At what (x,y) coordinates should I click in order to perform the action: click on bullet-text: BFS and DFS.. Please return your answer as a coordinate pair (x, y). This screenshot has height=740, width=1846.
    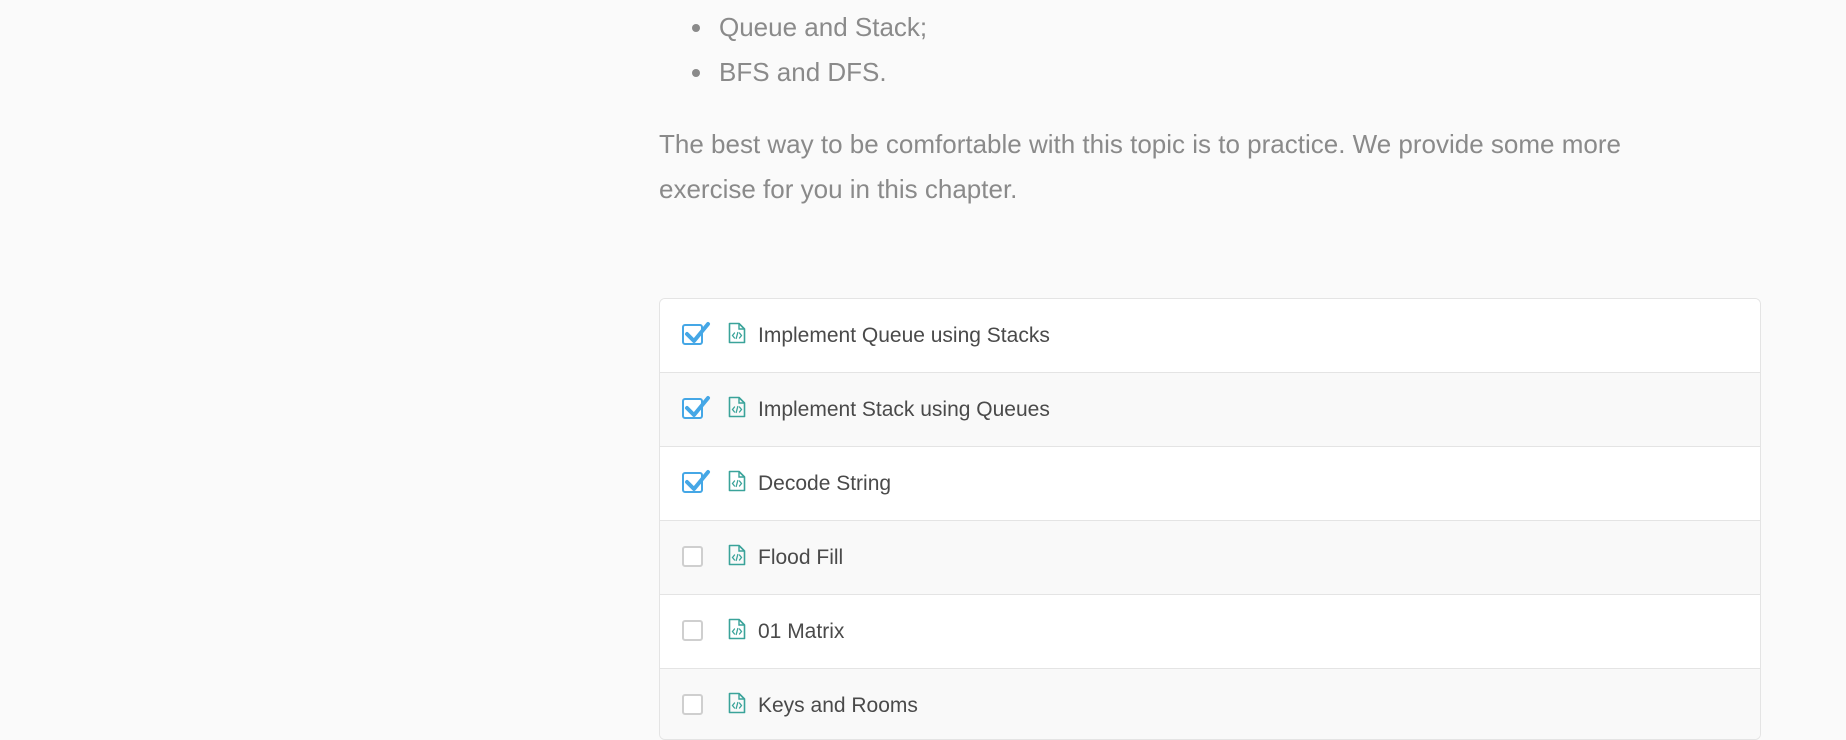
    Looking at the image, I should click on (803, 72).